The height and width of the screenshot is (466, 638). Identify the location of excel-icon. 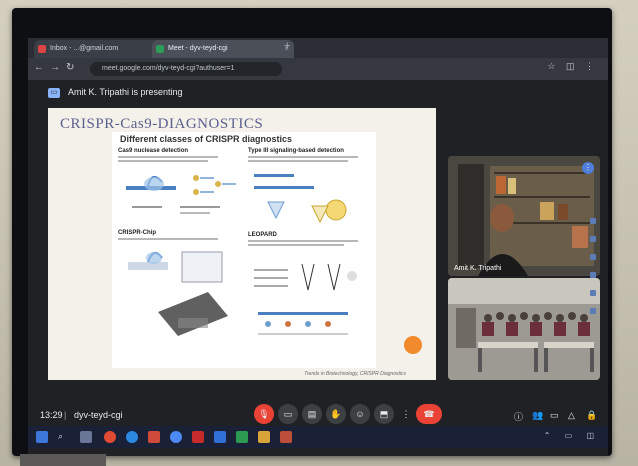
(242, 437).